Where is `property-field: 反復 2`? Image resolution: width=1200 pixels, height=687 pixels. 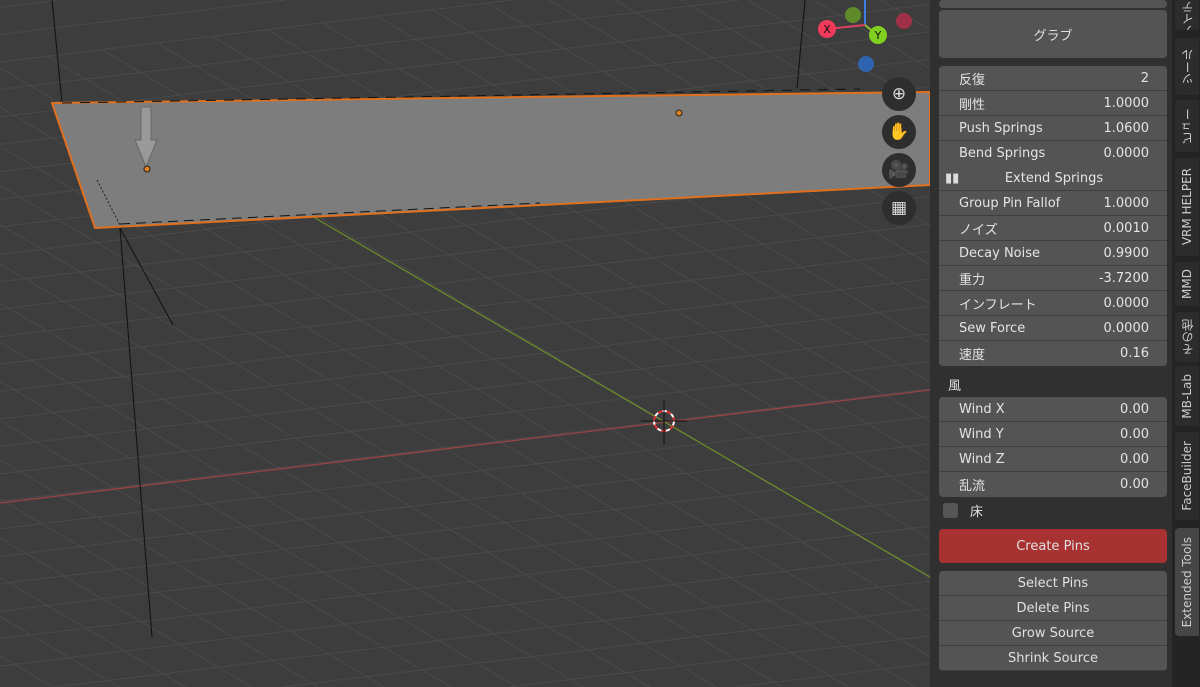 property-field: 反復 2 is located at coordinates (1053, 78).